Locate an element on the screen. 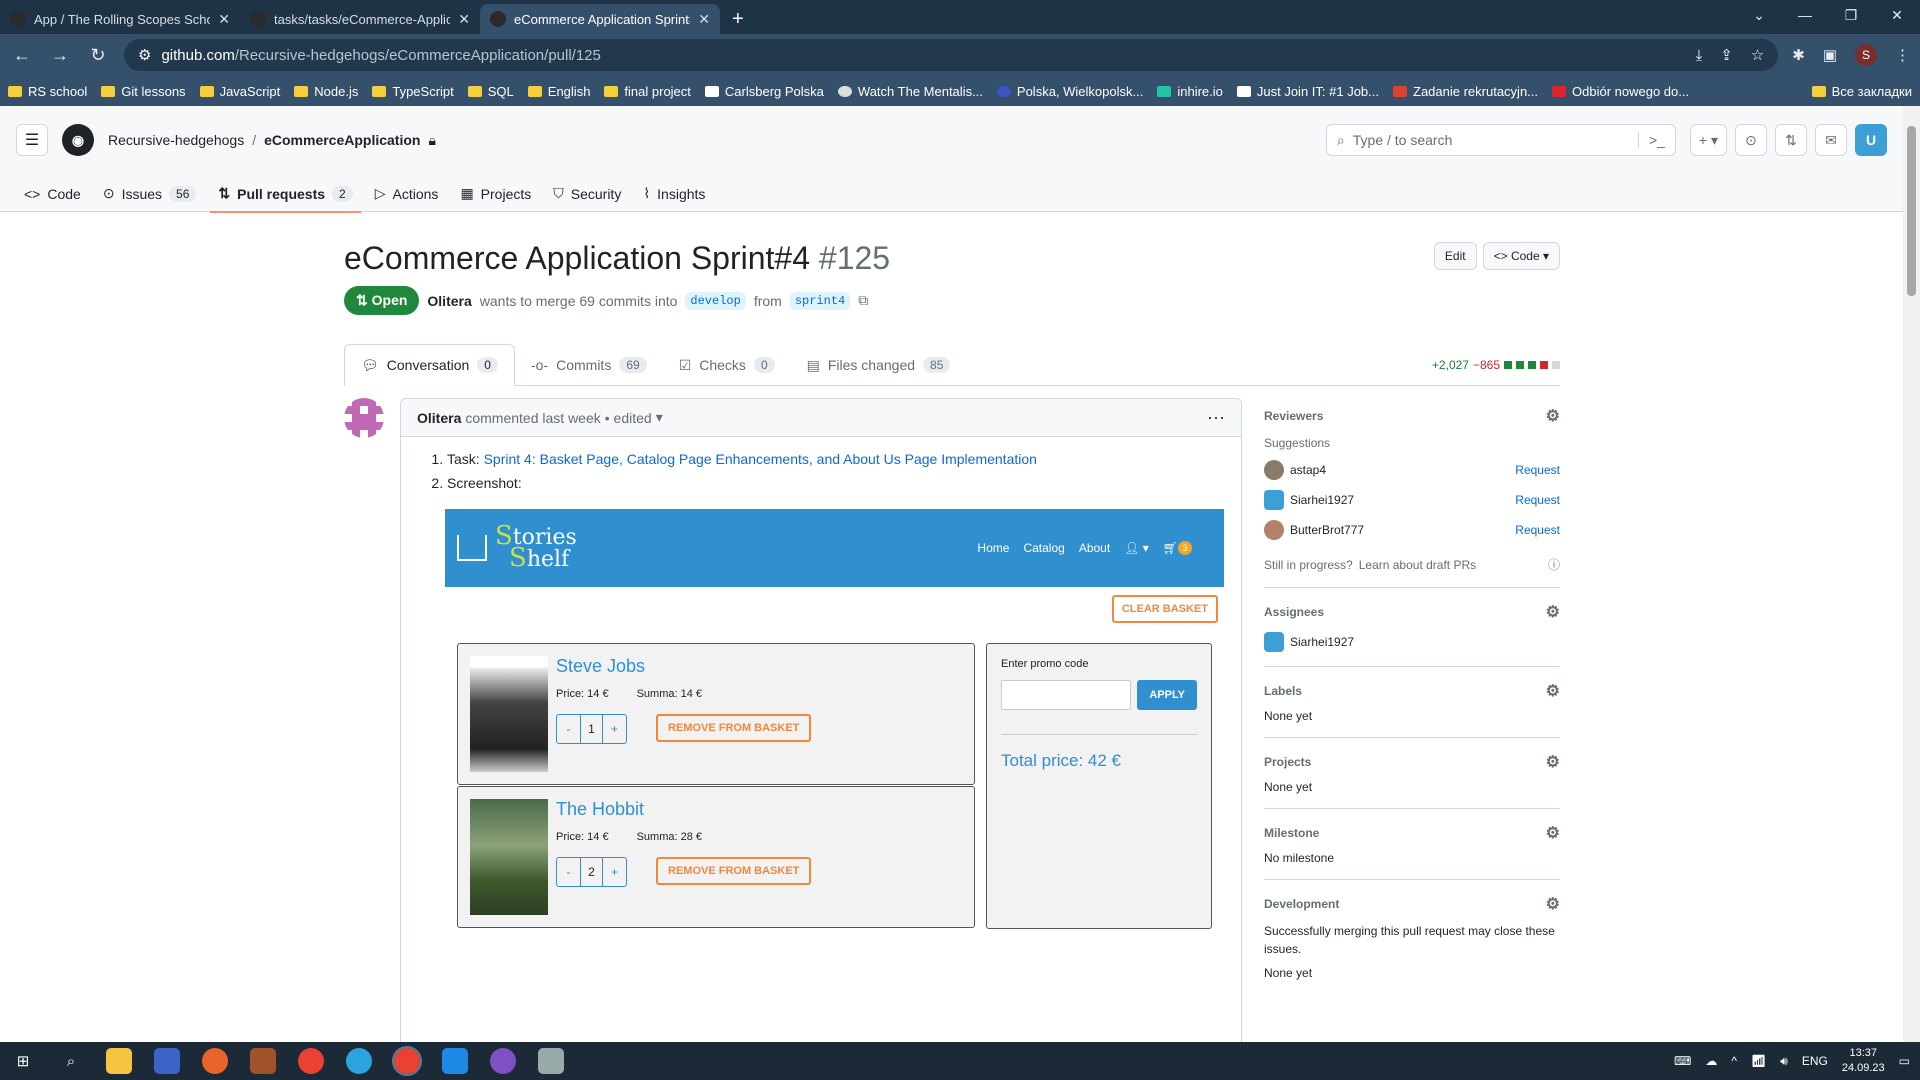  tab-commits: -o- Commits 69 is located at coordinates (589, 365).